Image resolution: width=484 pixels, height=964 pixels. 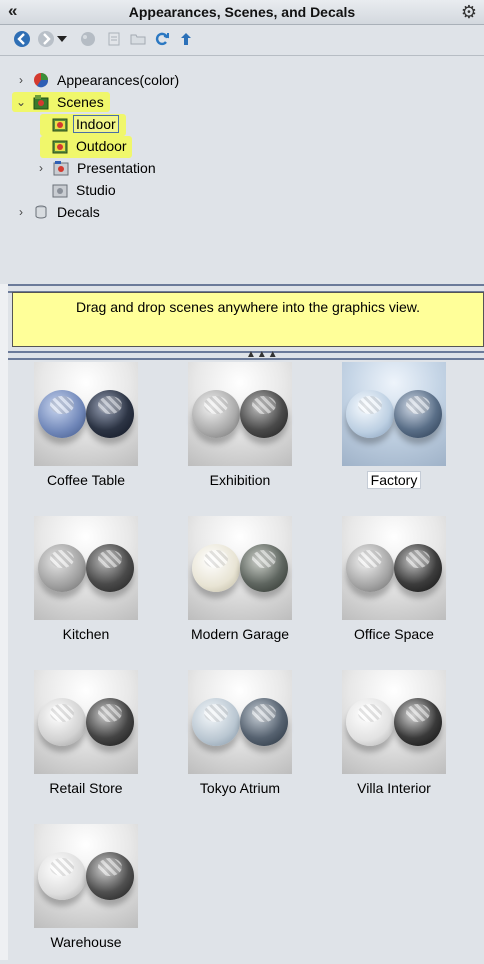 I want to click on tree-item-label: Decals, so click(x=78, y=212).